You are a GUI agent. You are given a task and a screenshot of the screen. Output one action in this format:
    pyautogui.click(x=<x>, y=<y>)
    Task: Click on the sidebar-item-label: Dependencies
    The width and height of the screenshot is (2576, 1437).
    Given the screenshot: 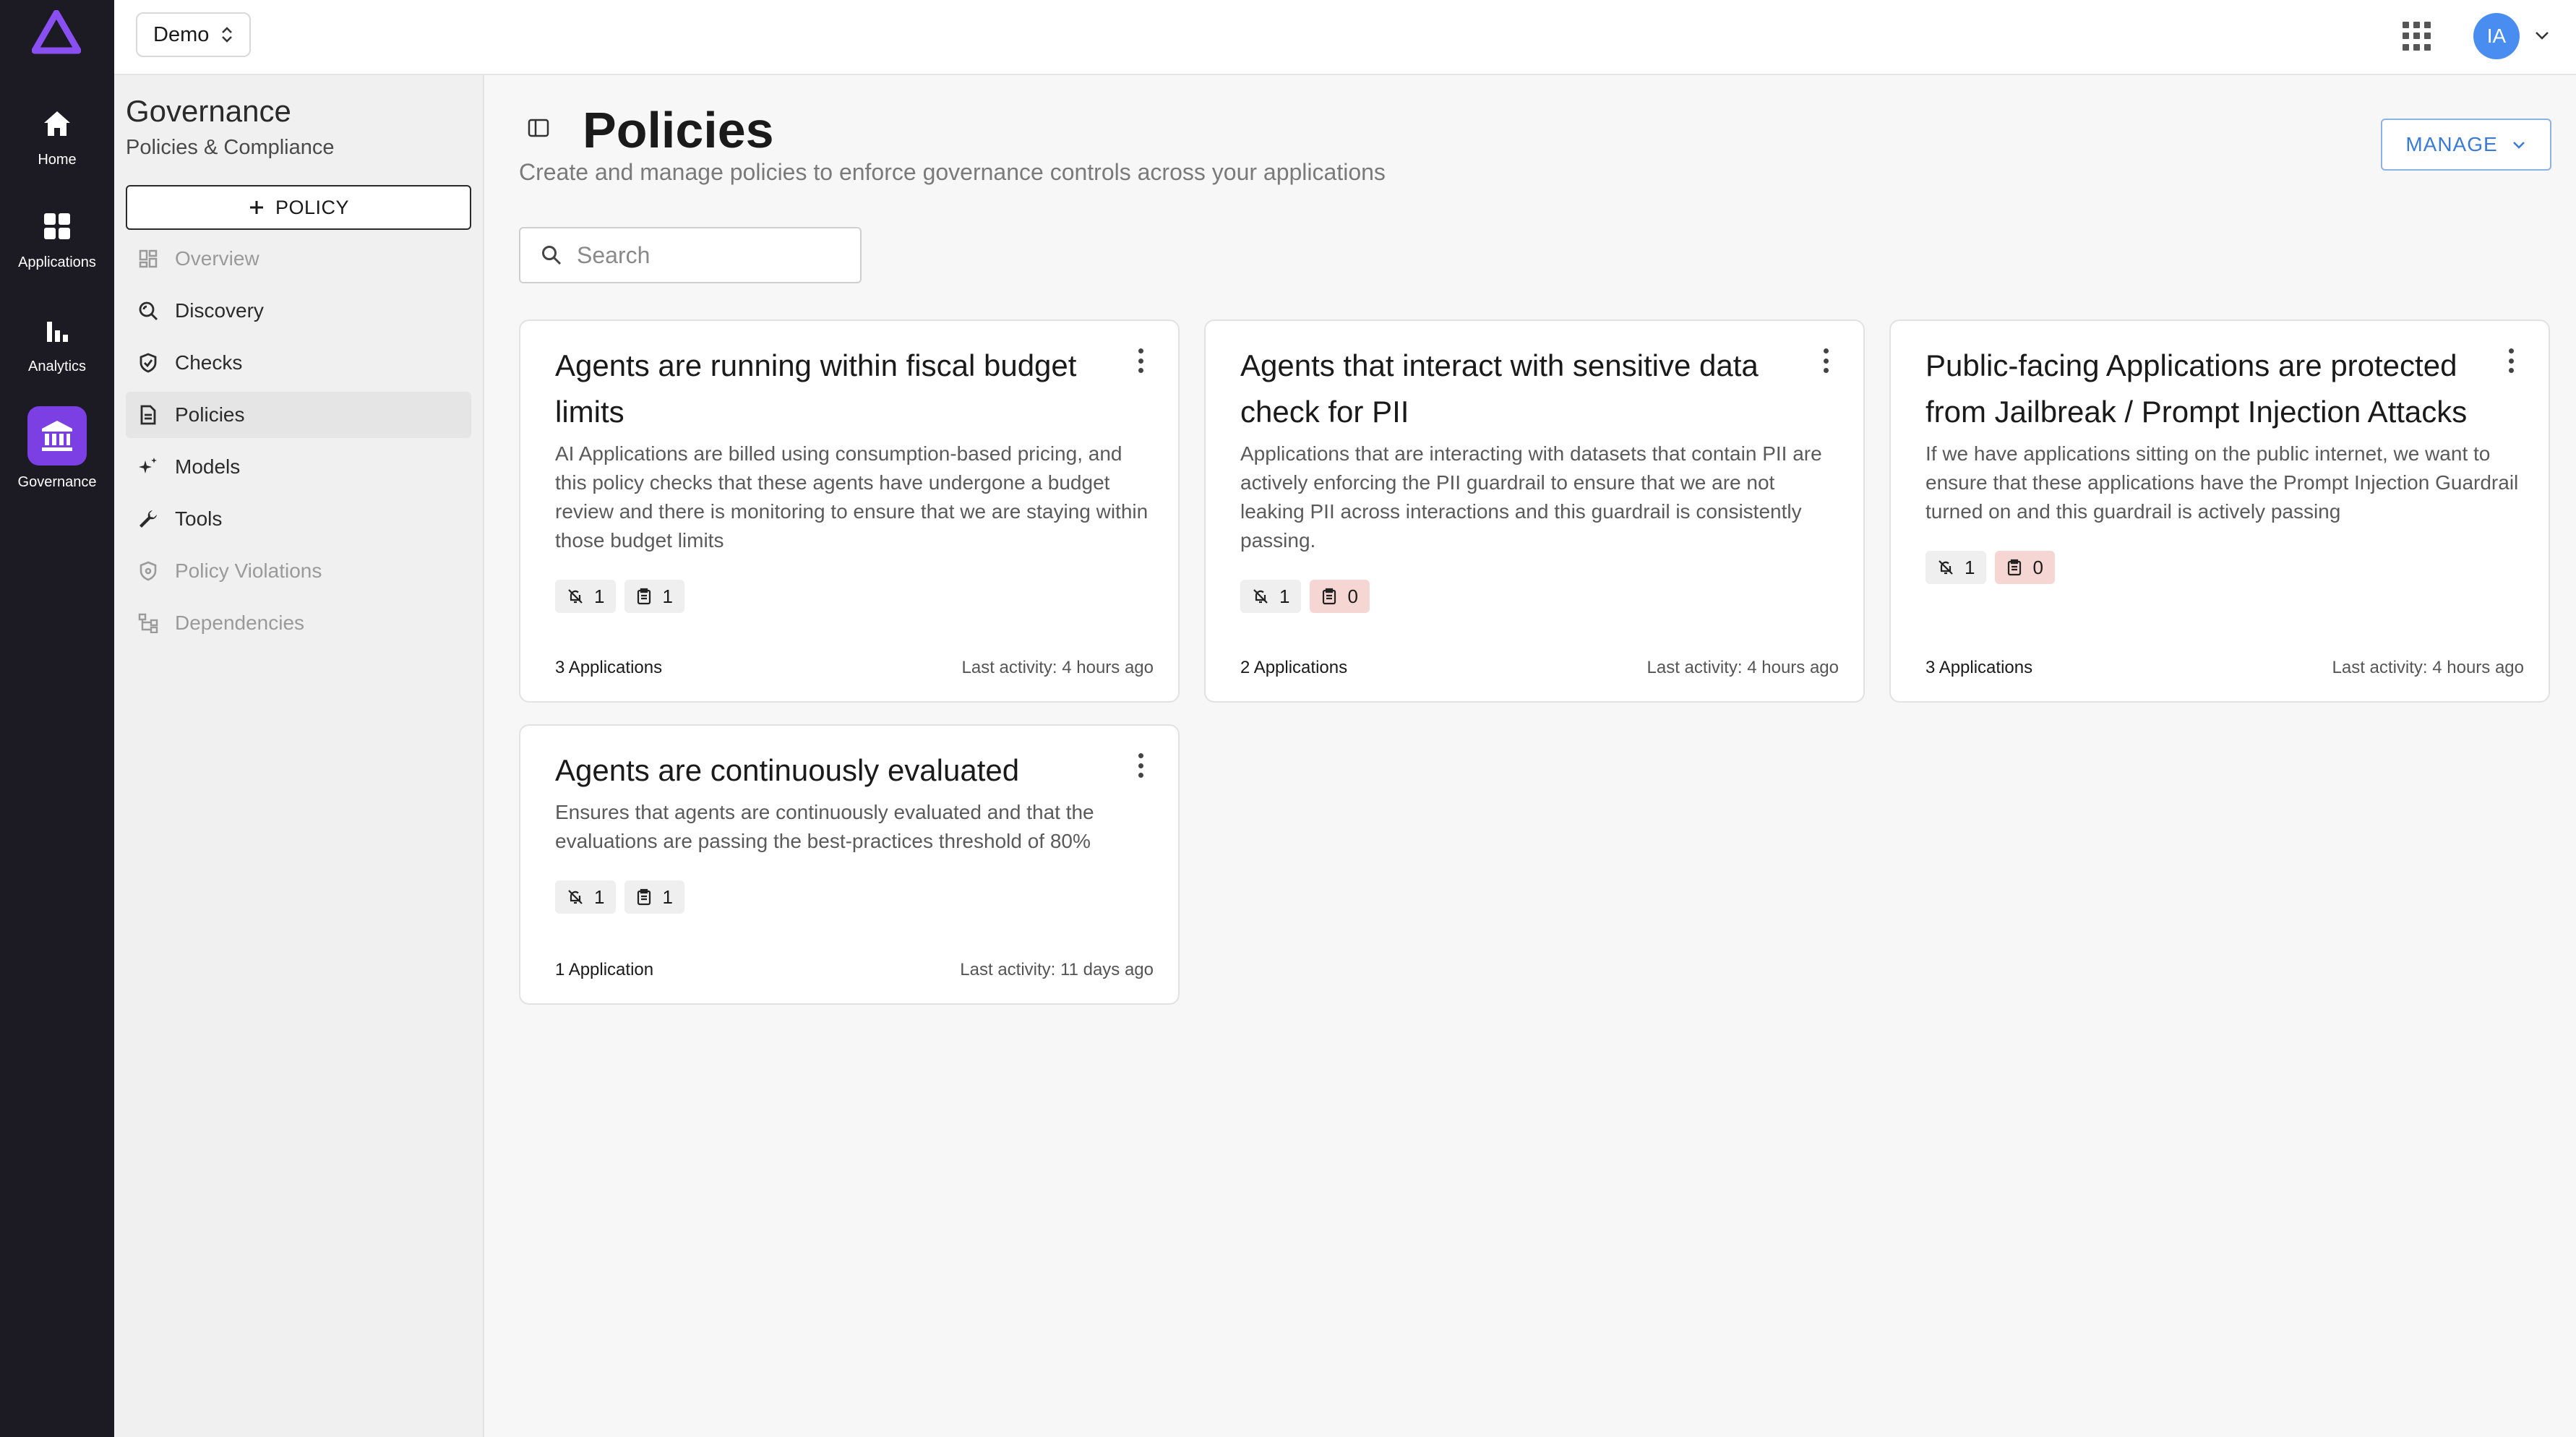 What is the action you would take?
    pyautogui.click(x=240, y=623)
    